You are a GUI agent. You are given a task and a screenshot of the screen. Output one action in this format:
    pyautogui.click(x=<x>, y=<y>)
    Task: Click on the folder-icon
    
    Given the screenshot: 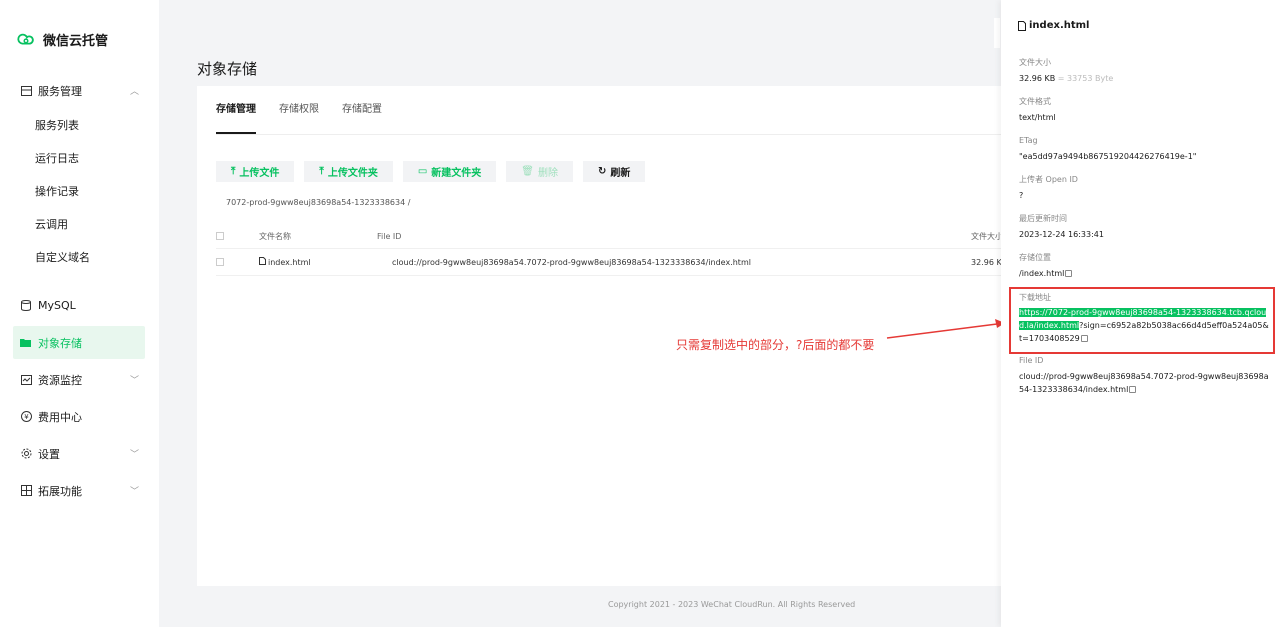 What is the action you would take?
    pyautogui.click(x=26, y=343)
    